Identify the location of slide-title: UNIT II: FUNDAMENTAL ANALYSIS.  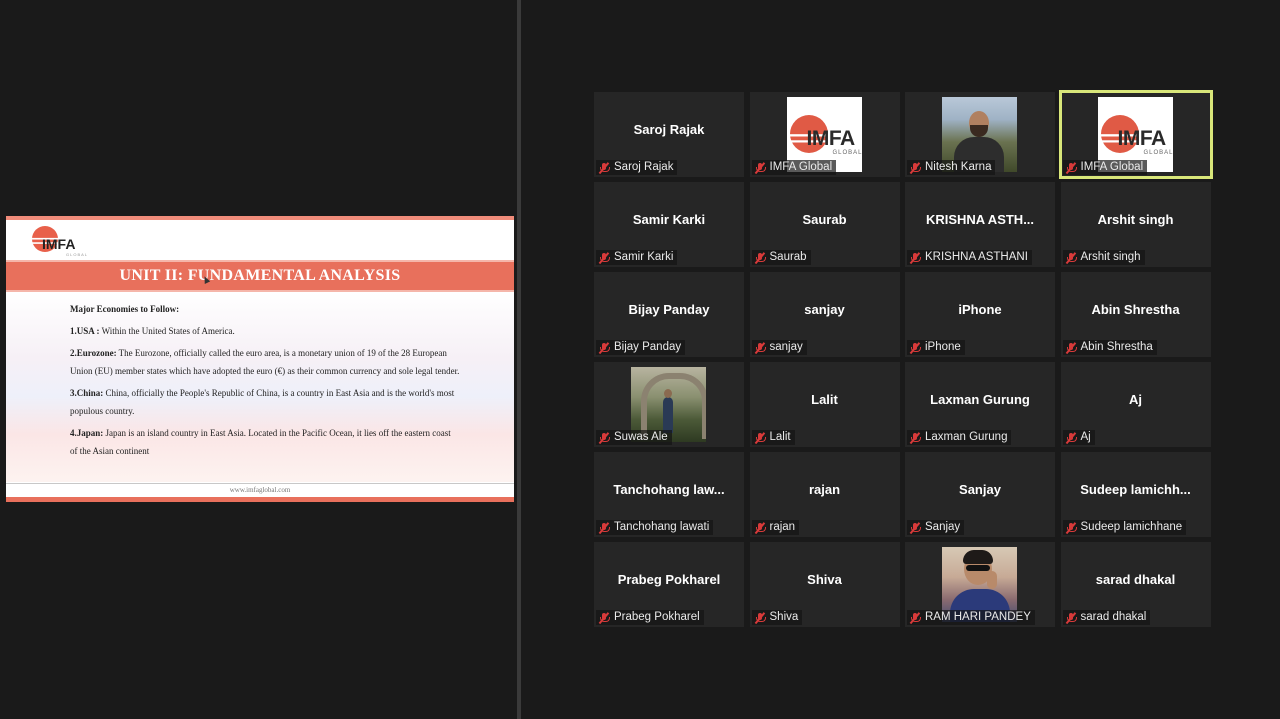
(260, 275).